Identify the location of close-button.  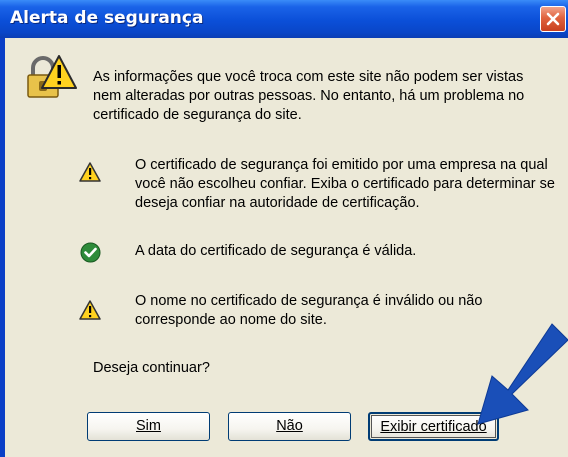
(553, 19).